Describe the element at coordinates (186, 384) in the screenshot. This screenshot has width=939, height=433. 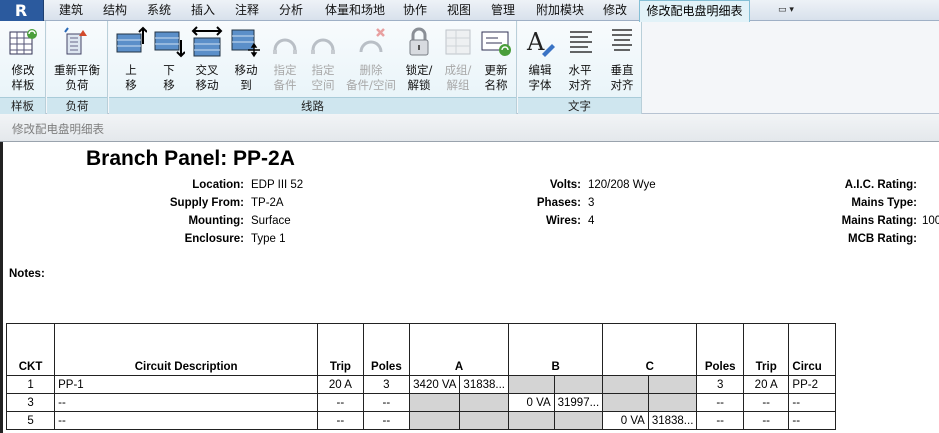
I see `cell-description: PP-1` at that location.